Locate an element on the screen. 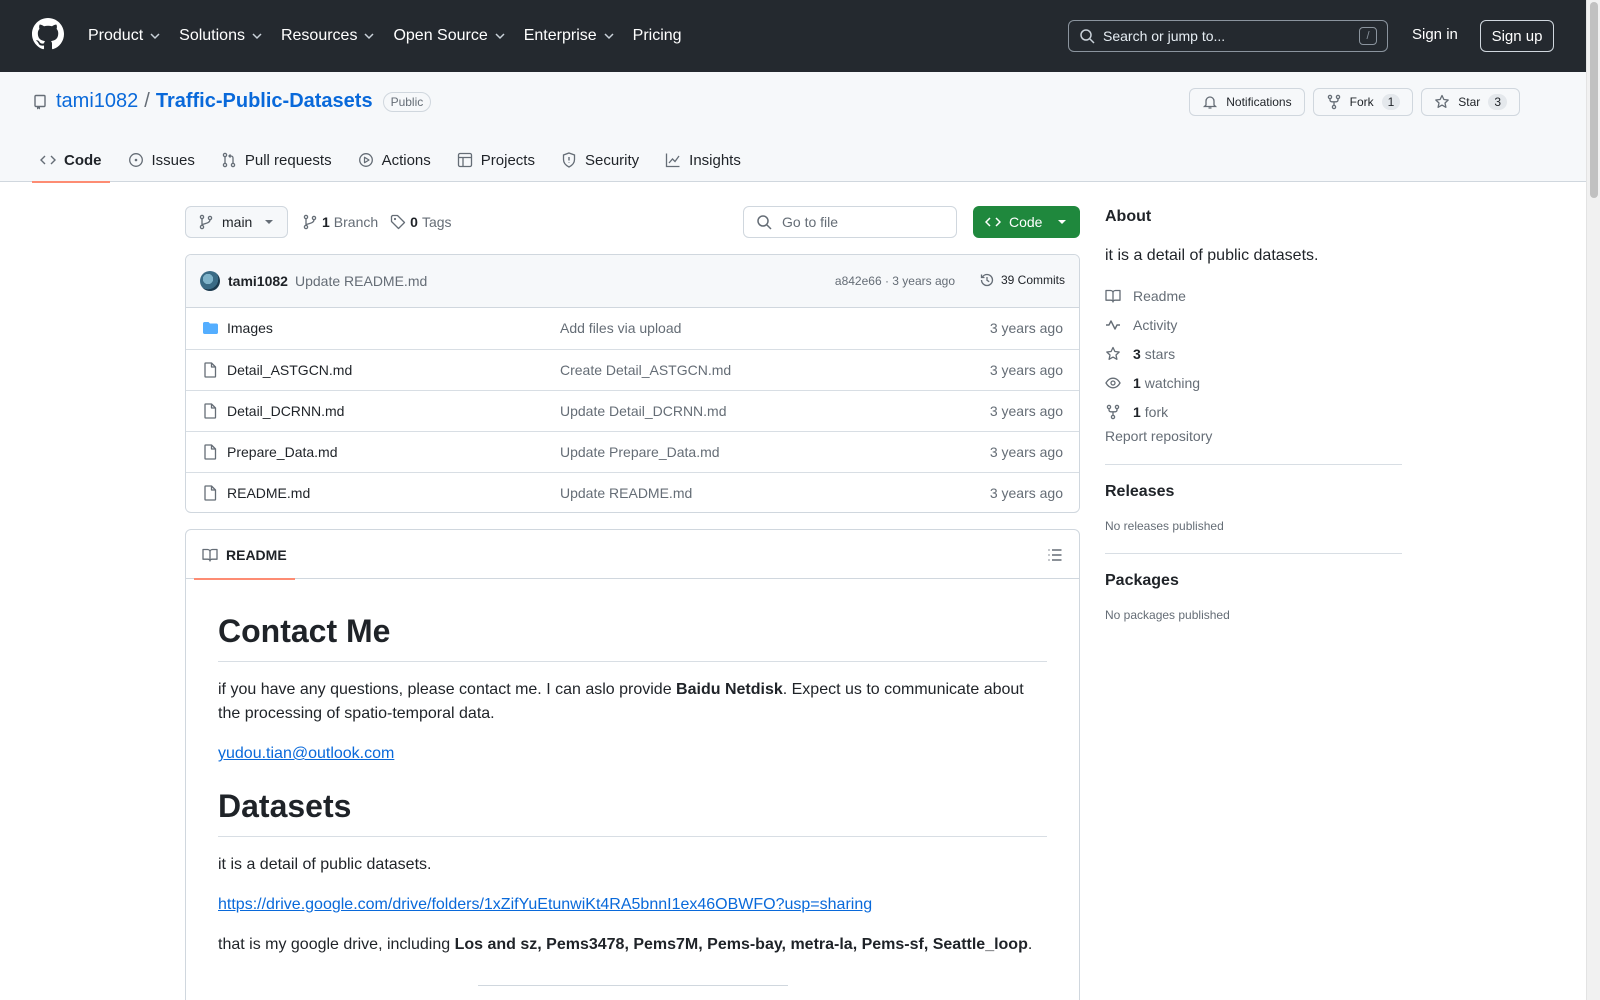 The width and height of the screenshot is (1600, 1000). sidebar-divider is located at coordinates (1253, 553).